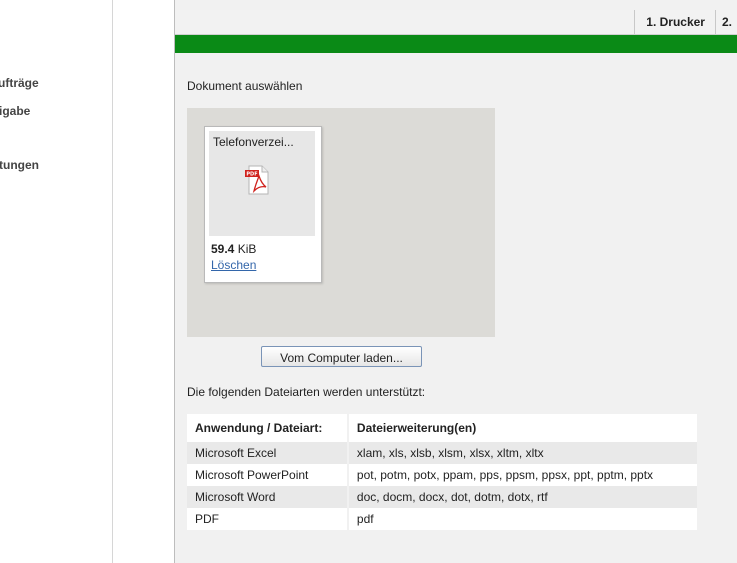 The width and height of the screenshot is (737, 563). I want to click on delete-link: Löschen, so click(233, 265).